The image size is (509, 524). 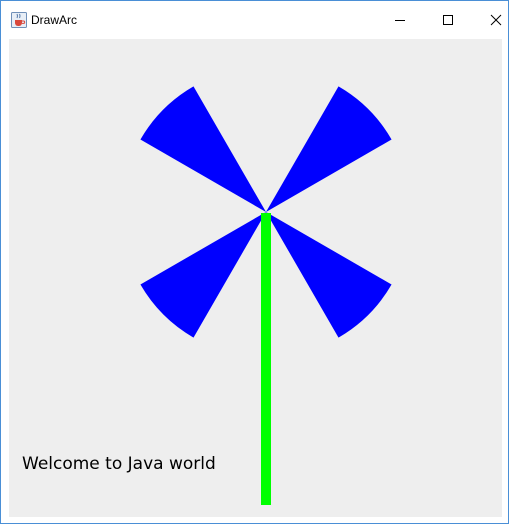 What do you see at coordinates (119, 464) in the screenshot?
I see `welcome-message: Welcome to Java world` at bounding box center [119, 464].